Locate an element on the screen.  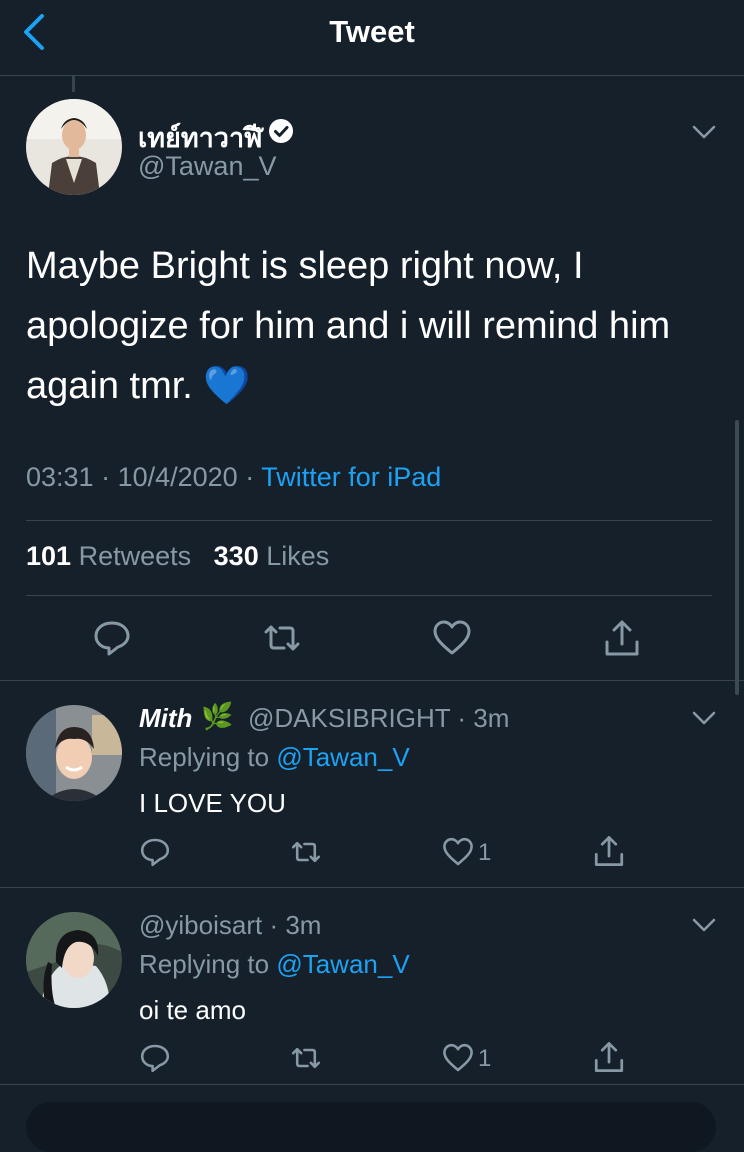
reply-text: I LOVE YOU is located at coordinates (212, 803).